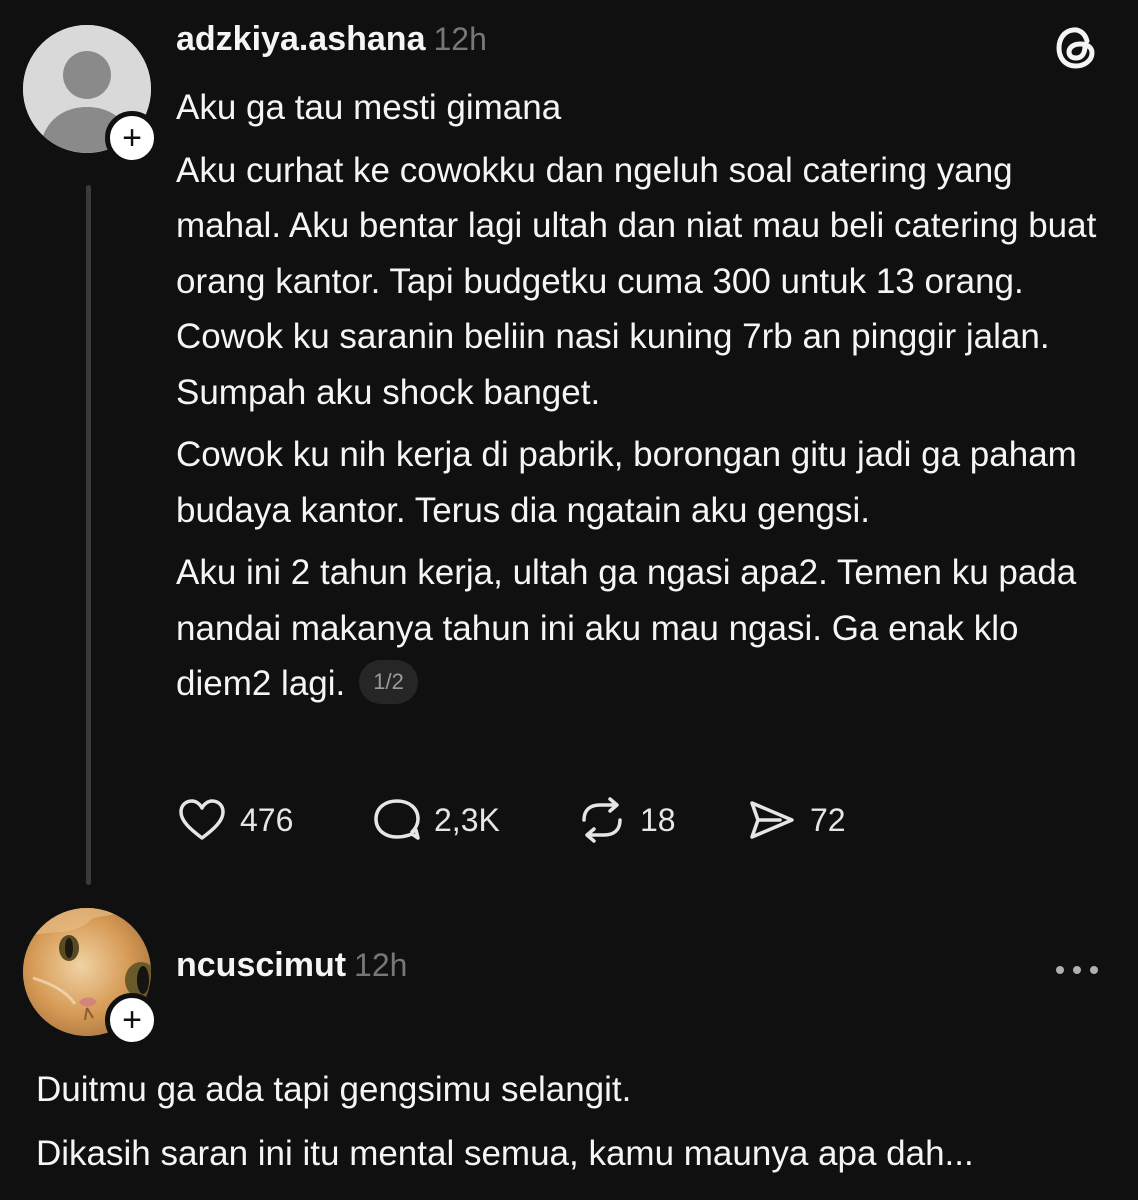 The image size is (1138, 1200). Describe the element at coordinates (796, 820) in the screenshot. I see `share-button: 72` at that location.